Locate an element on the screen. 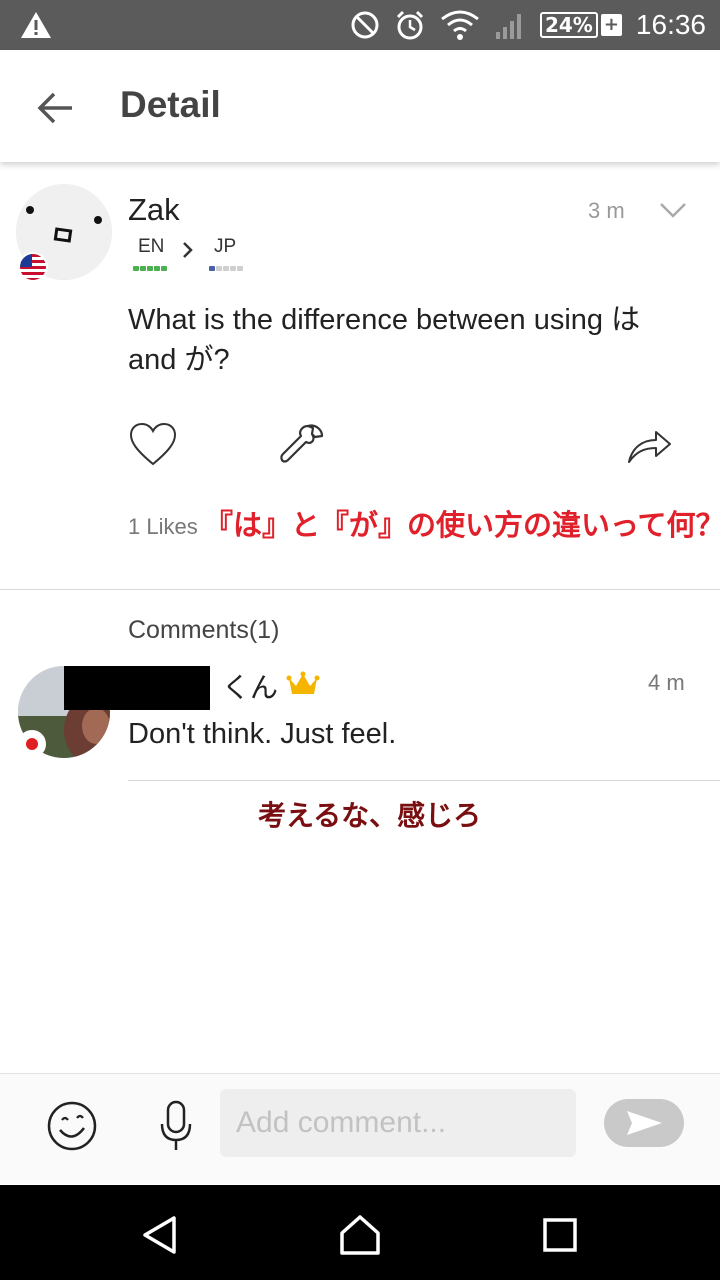 The width and height of the screenshot is (720, 1280). share-icon is located at coordinates (649, 445).